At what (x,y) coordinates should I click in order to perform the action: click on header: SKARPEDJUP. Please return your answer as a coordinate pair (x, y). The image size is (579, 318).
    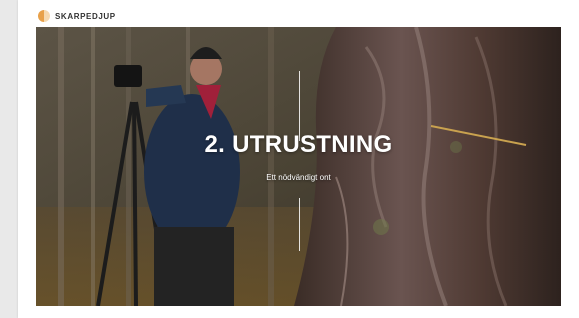
    Looking at the image, I should click on (77, 16).